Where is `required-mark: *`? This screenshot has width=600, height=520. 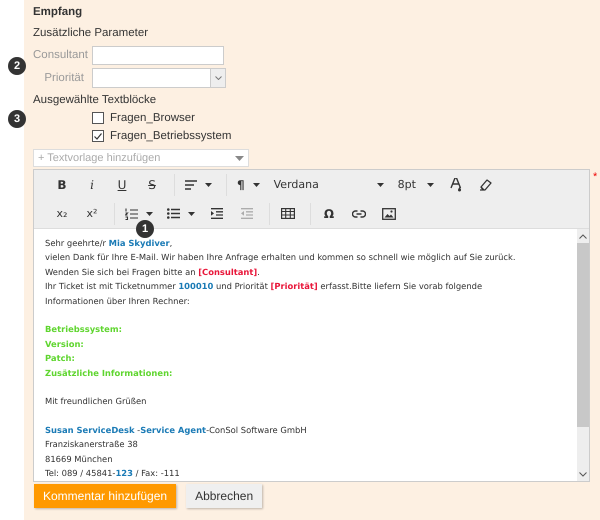 required-mark: * is located at coordinates (595, 177).